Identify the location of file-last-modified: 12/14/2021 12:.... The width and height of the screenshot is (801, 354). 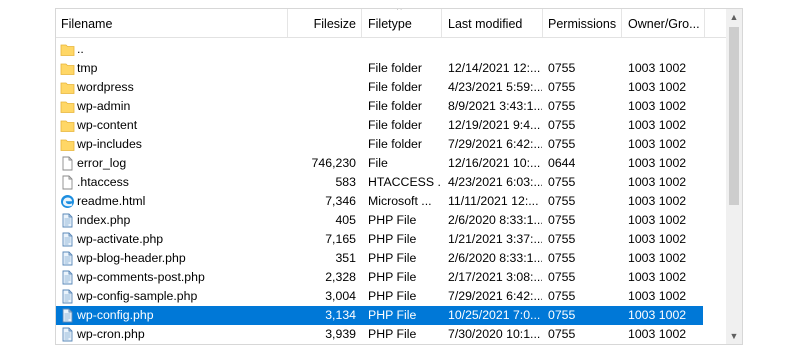
(494, 68).